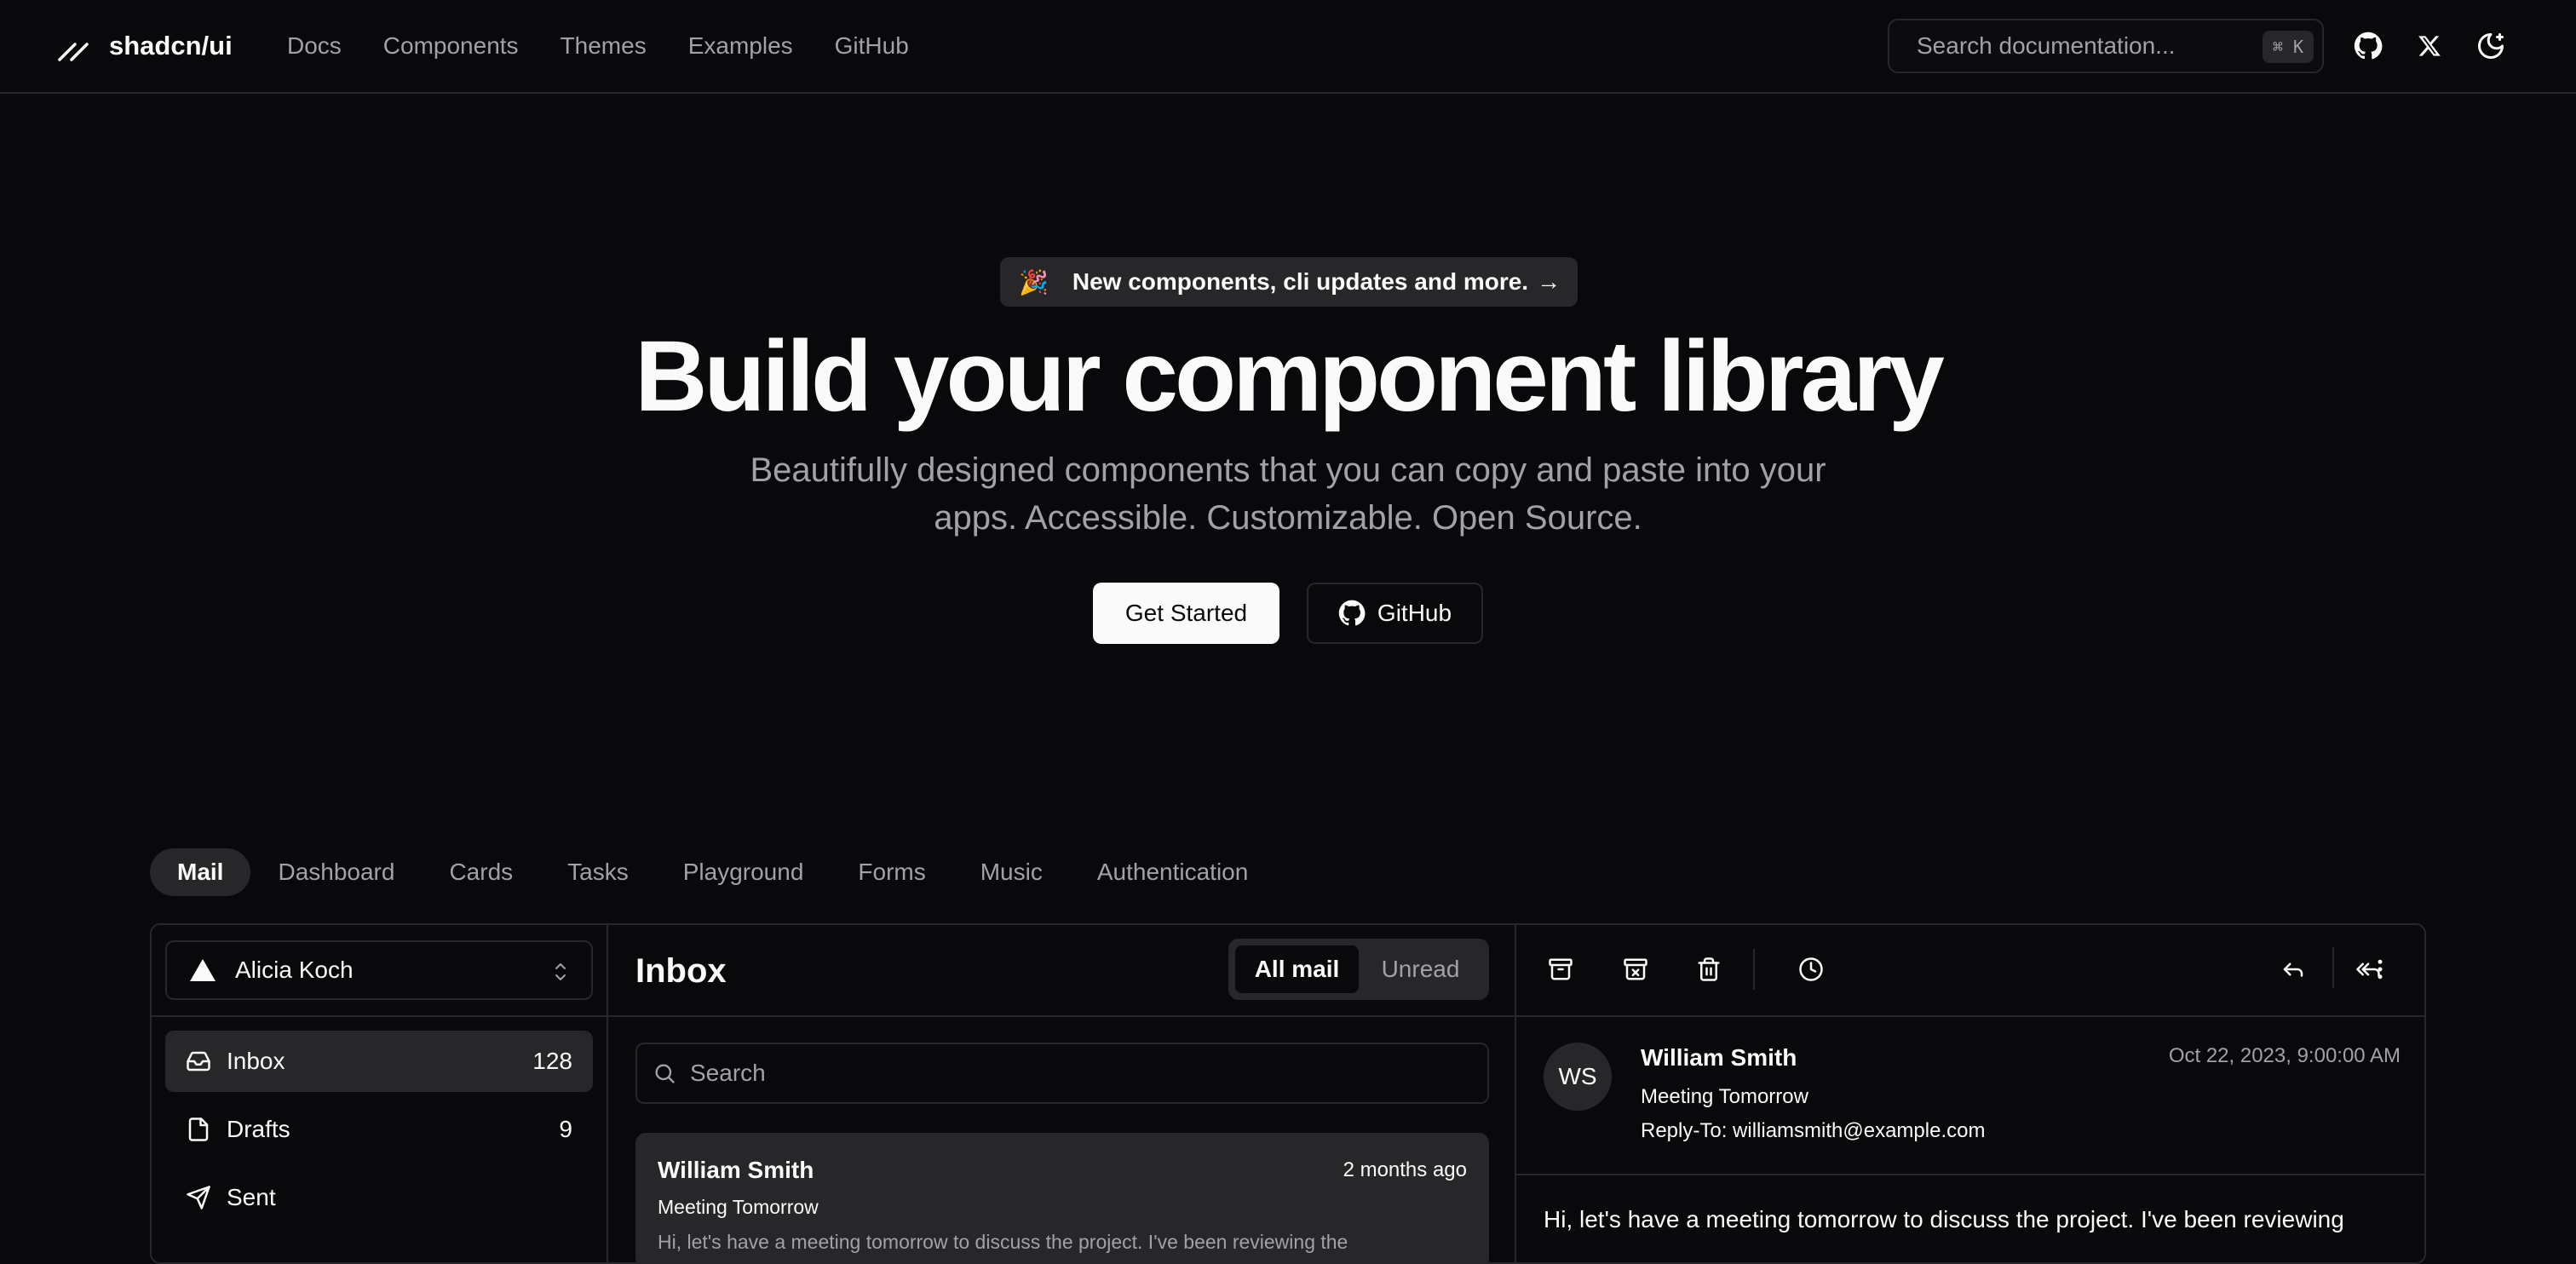  Describe the element at coordinates (1290, 376) in the screenshot. I see `hero-title: Build your component library` at that location.